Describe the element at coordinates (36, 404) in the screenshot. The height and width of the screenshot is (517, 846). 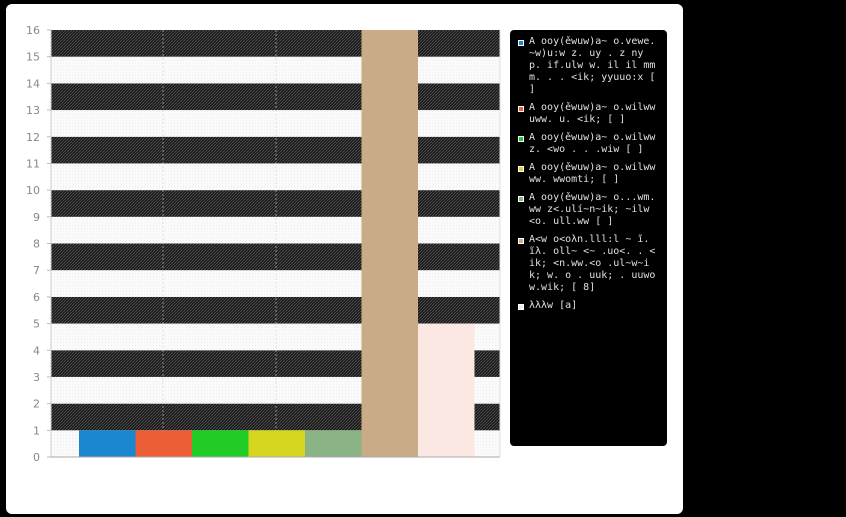
I see `y-tick-label: 2` at that location.